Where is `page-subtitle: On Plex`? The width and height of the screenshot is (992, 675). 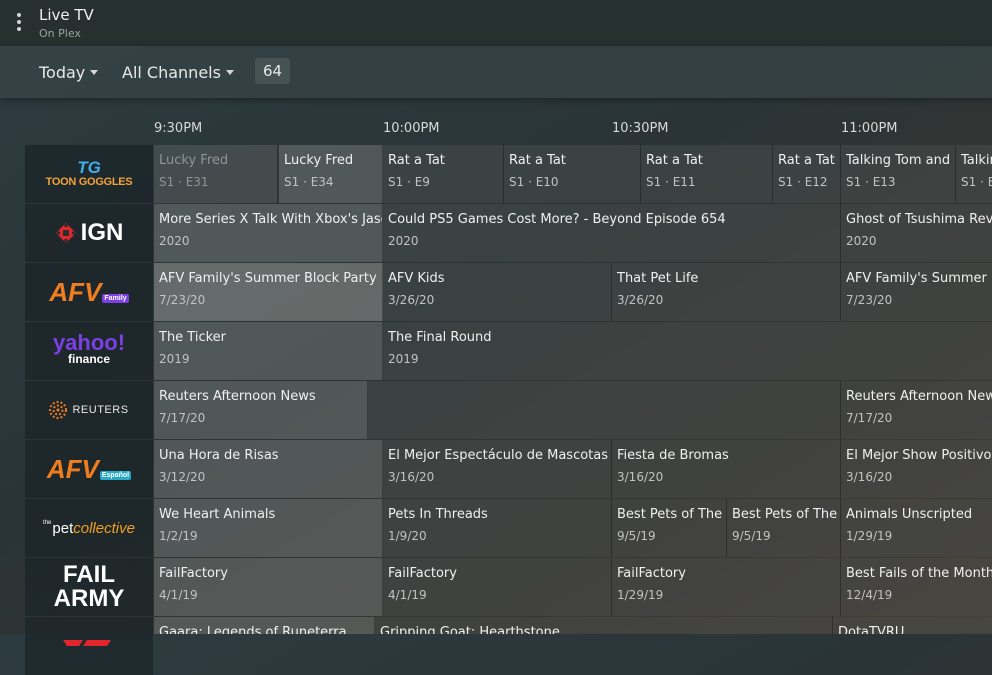
page-subtitle: On Plex is located at coordinates (60, 33).